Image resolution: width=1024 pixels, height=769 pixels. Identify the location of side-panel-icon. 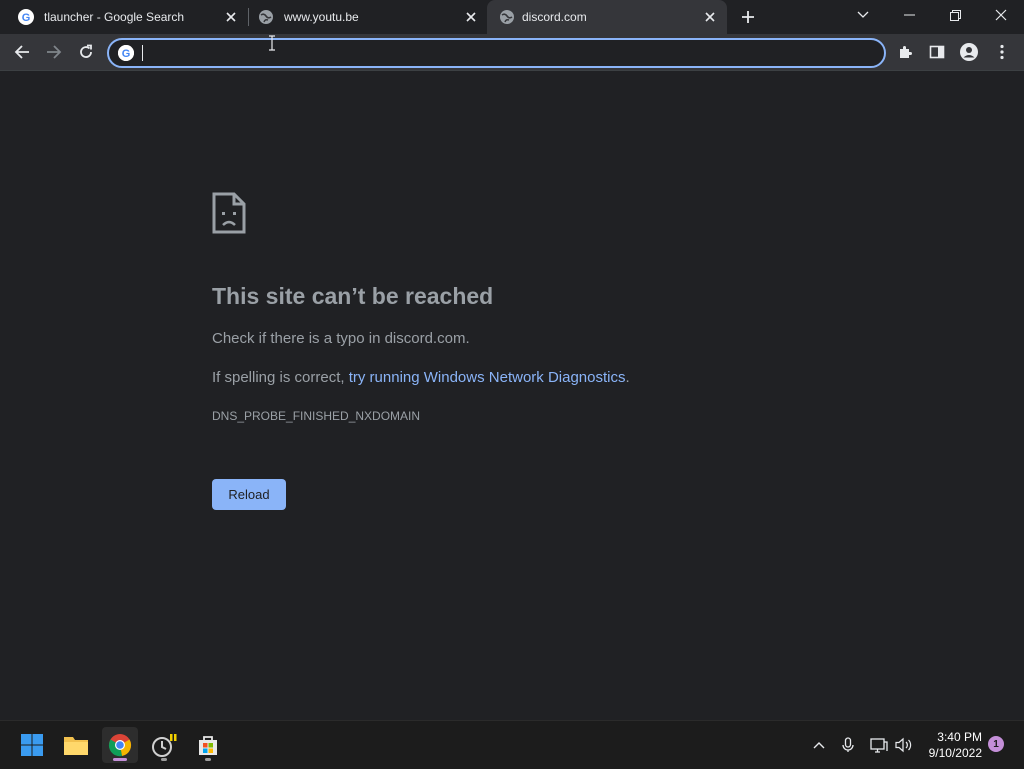
(937, 52).